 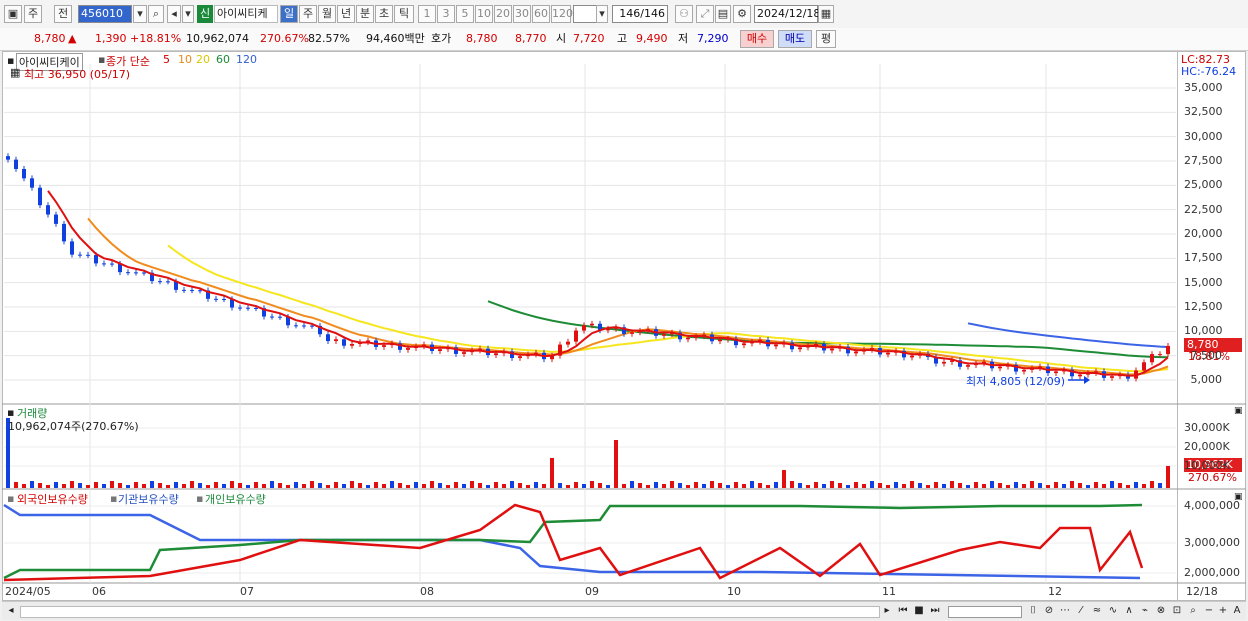 I want to click on ma10-label: 10, so click(x=185, y=59).